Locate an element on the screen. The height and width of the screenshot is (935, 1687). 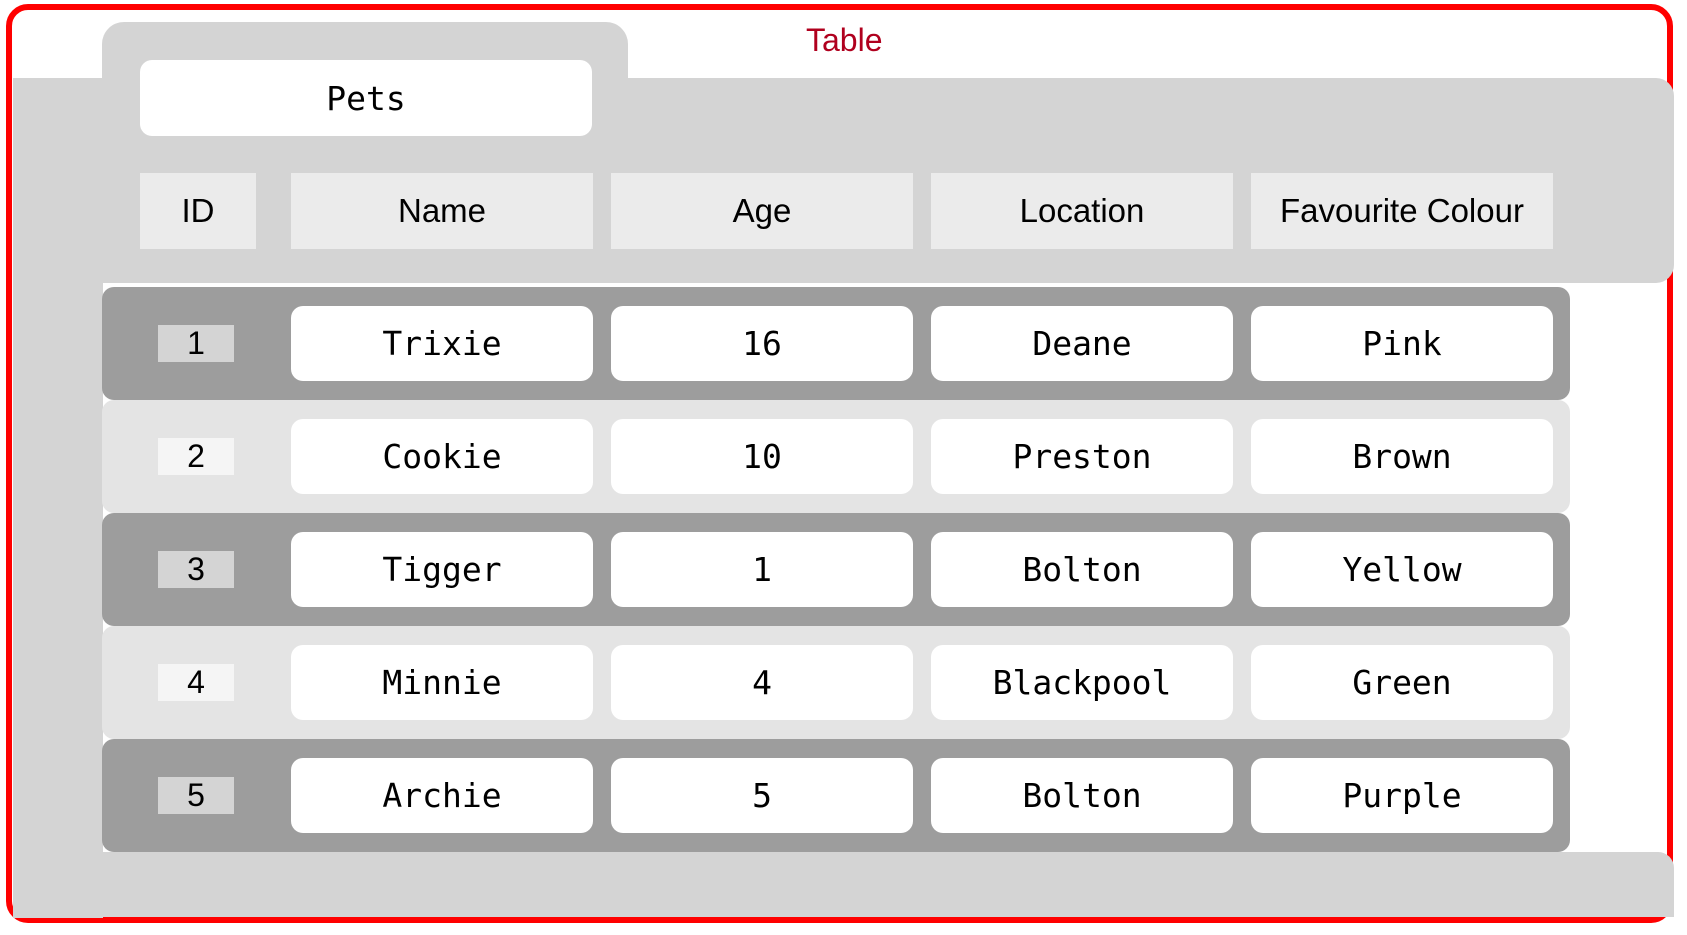
cell-name: Tigger is located at coordinates (442, 569).